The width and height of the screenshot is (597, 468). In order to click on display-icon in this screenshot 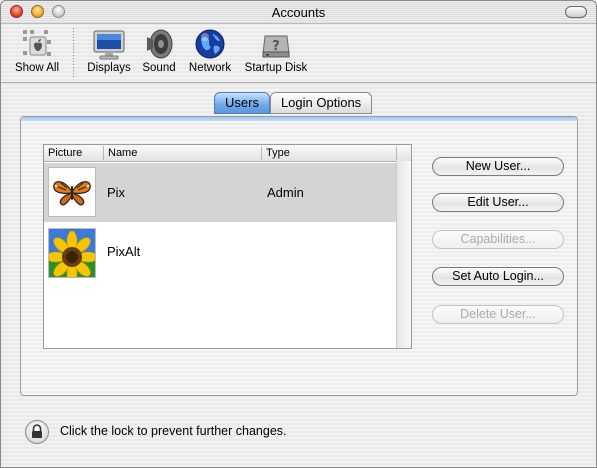, I will do `click(109, 44)`.